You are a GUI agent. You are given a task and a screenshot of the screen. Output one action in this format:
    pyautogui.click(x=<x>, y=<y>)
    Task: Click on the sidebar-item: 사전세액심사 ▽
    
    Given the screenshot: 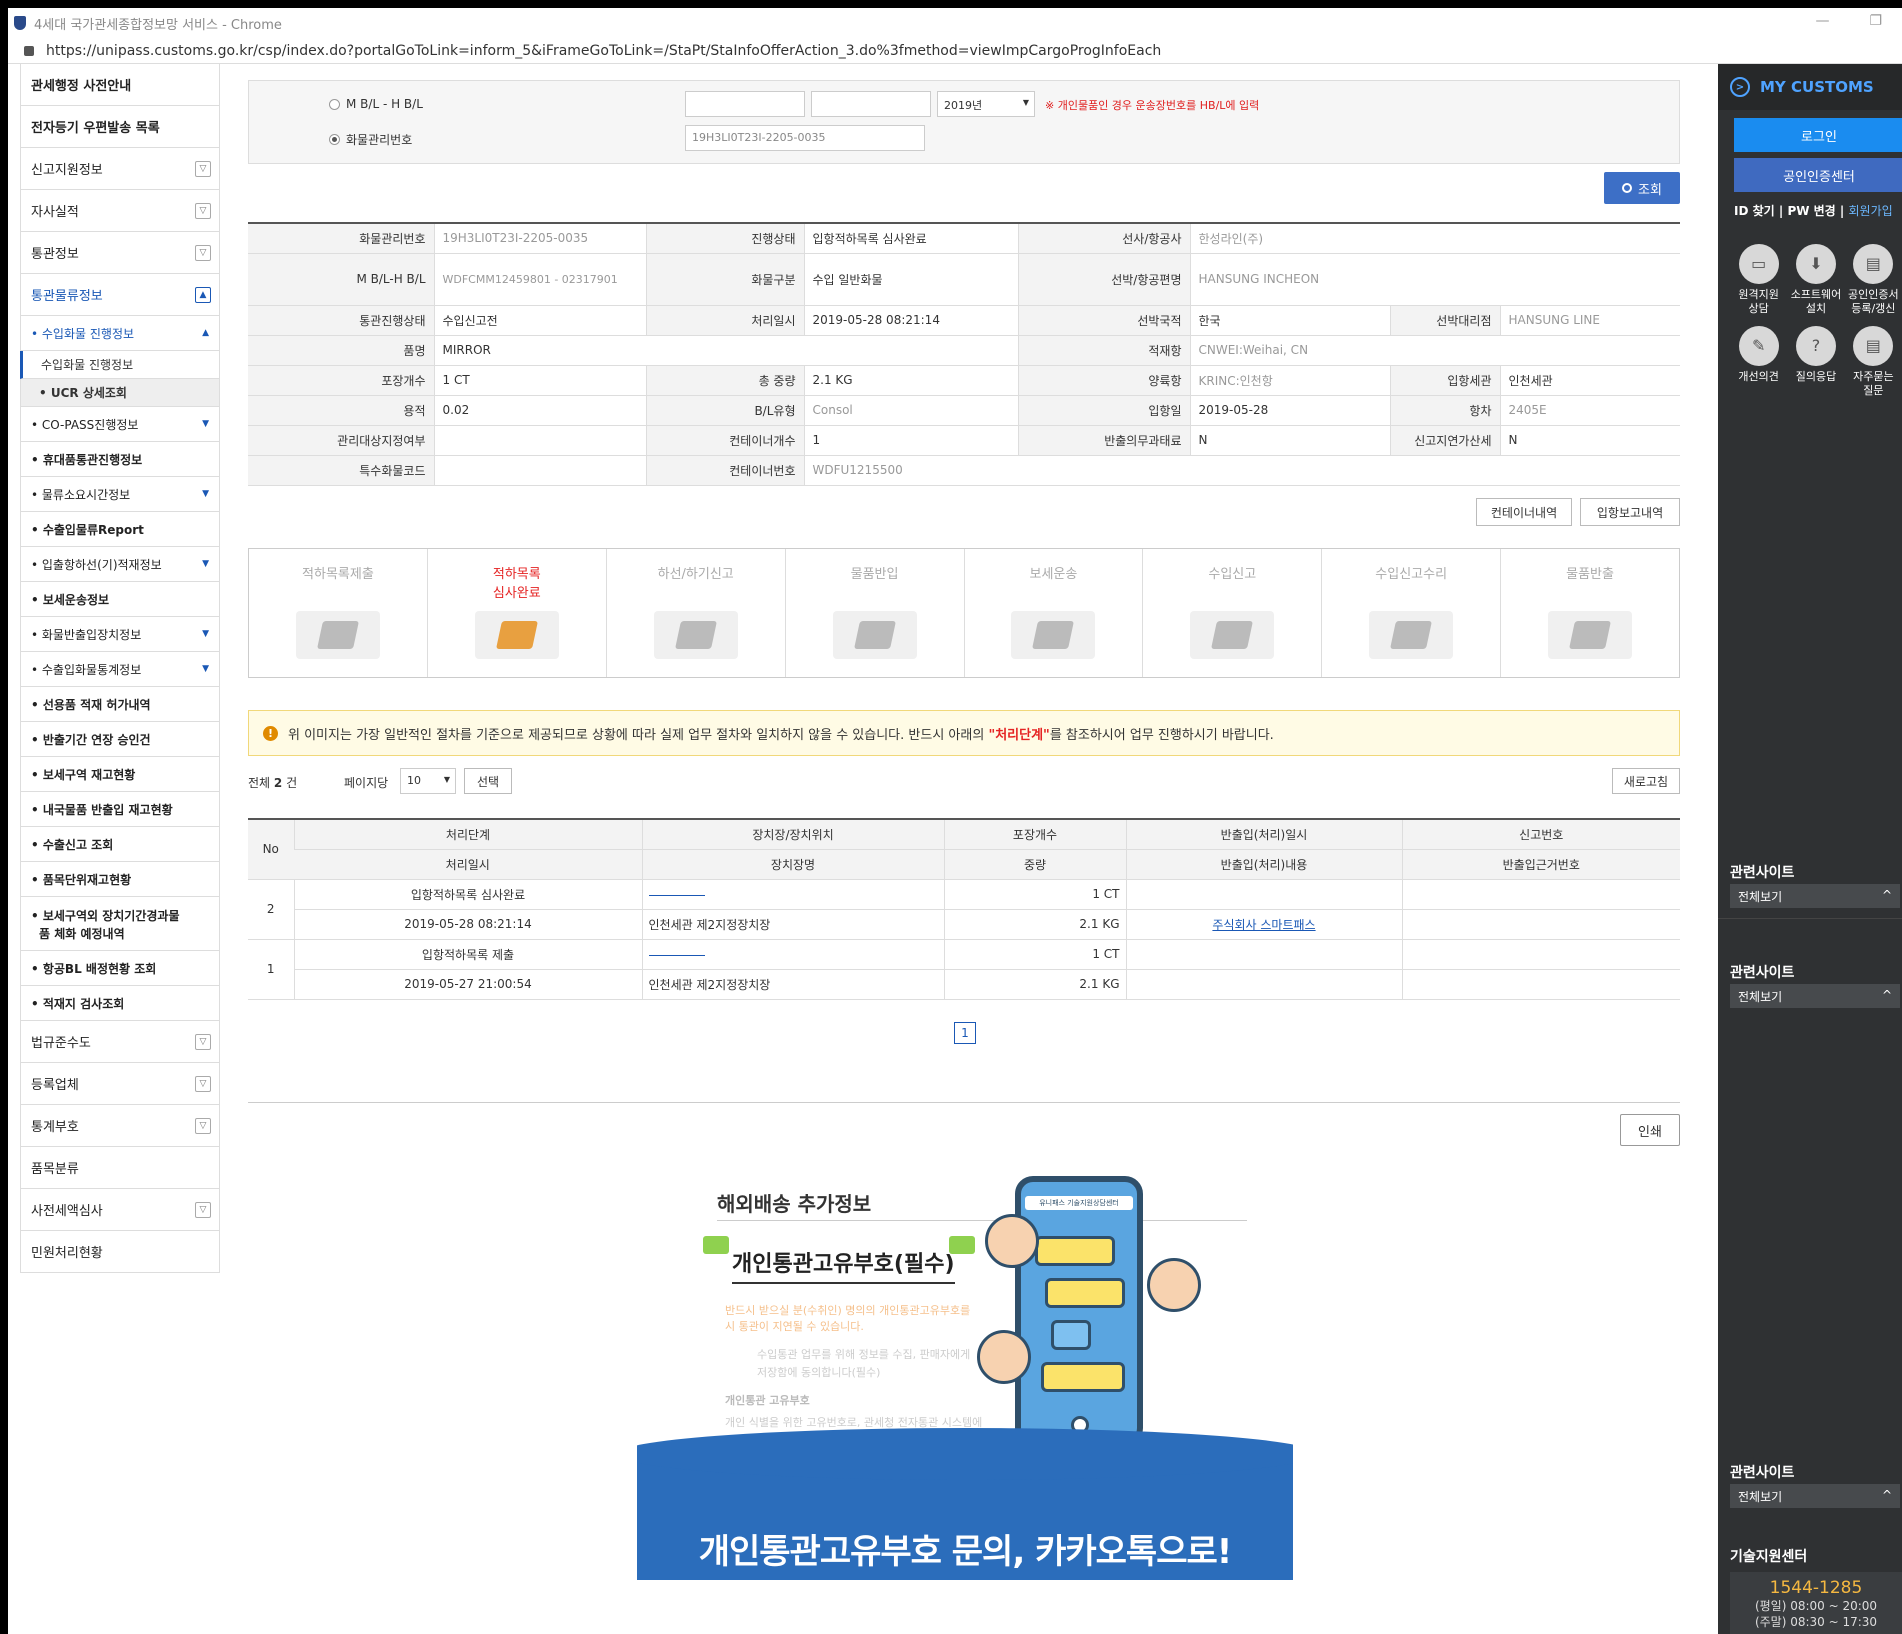 What is the action you would take?
    pyautogui.click(x=120, y=1210)
    